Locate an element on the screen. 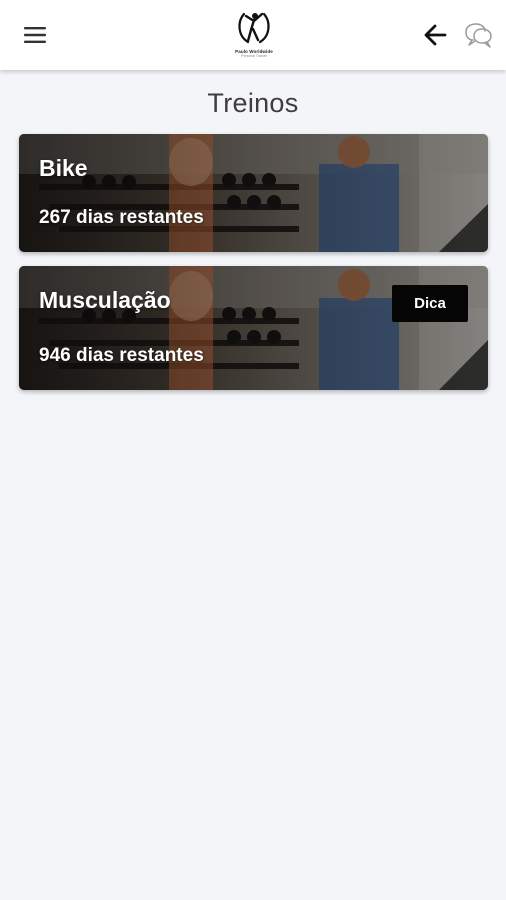 The height and width of the screenshot is (900, 506). workout-card-musculacao: Musculação 946 dias restantes Dica is located at coordinates (253, 328).